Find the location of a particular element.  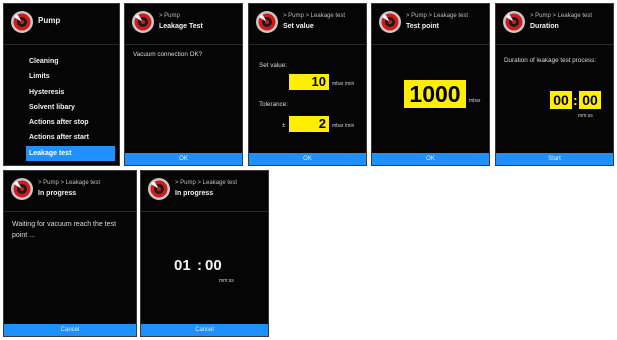

menu-item-cleaning: Cleaning is located at coordinates (70, 61).